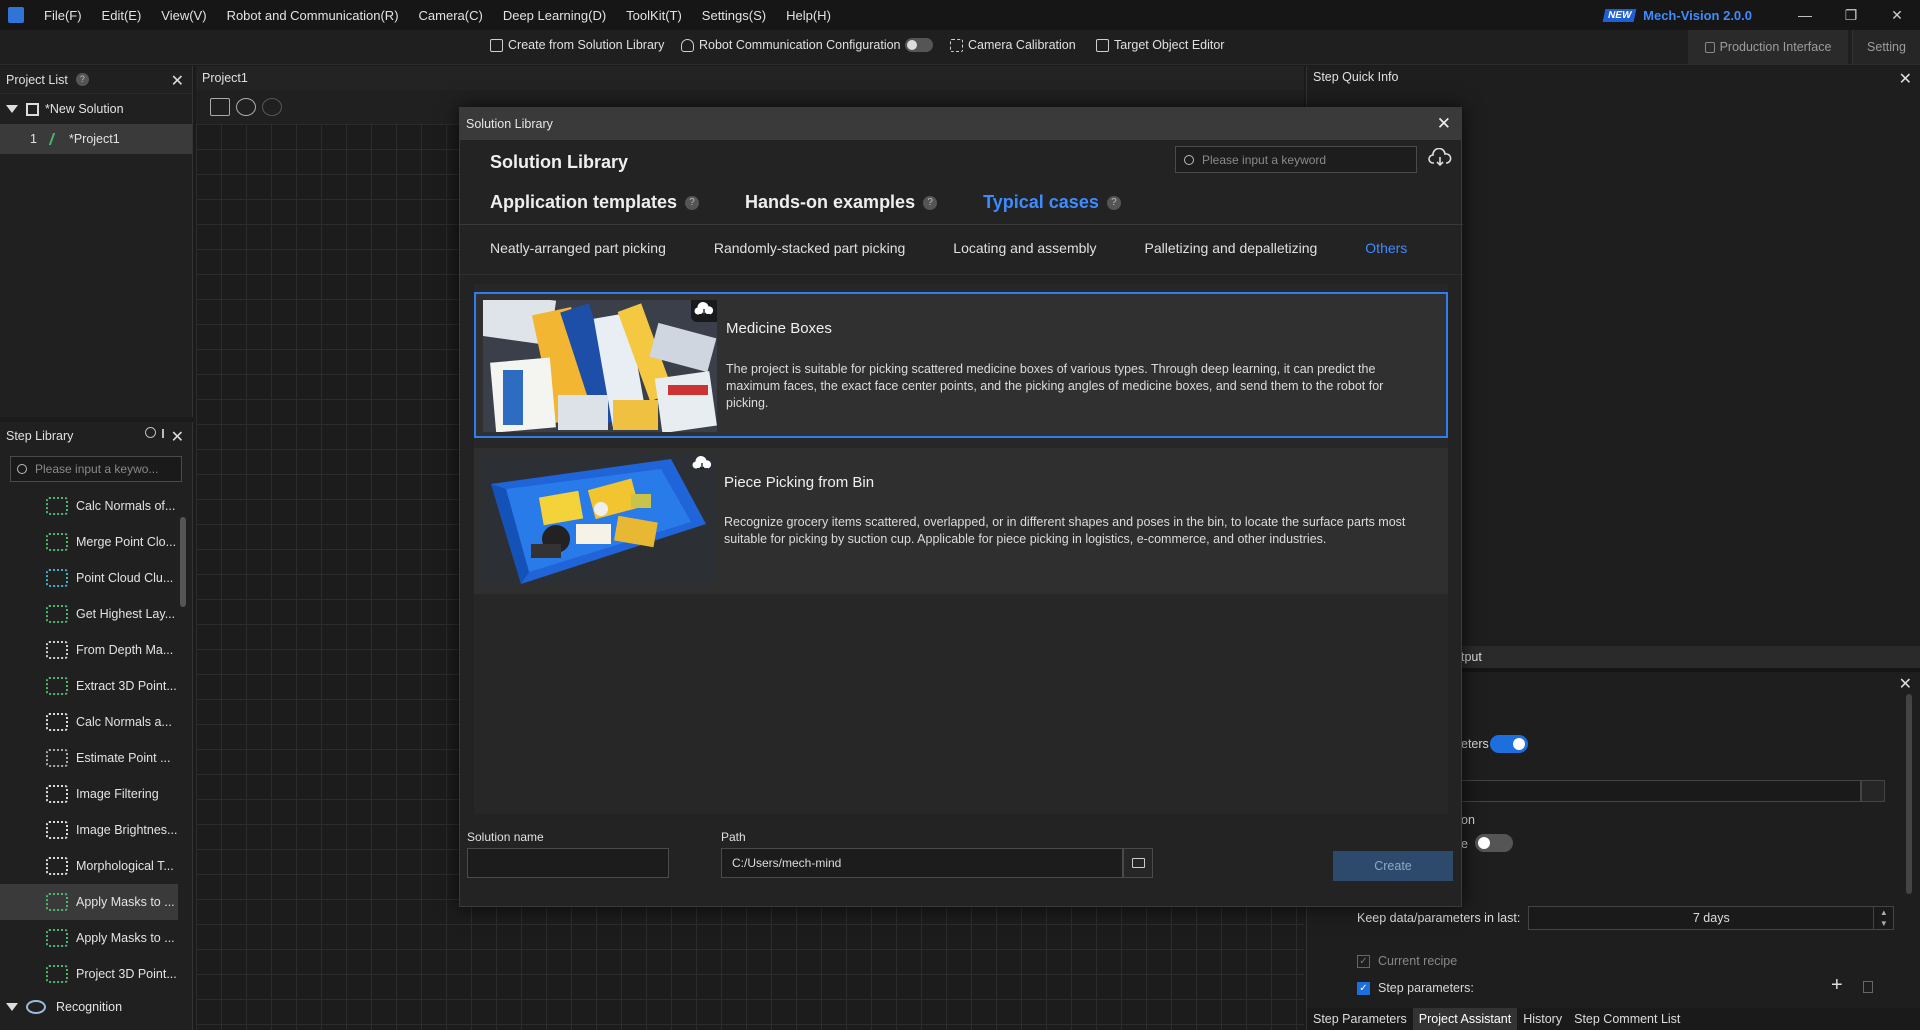 This screenshot has width=1920, height=1030. Describe the element at coordinates (96, 109) in the screenshot. I see `solution-row: *New Solution` at that location.